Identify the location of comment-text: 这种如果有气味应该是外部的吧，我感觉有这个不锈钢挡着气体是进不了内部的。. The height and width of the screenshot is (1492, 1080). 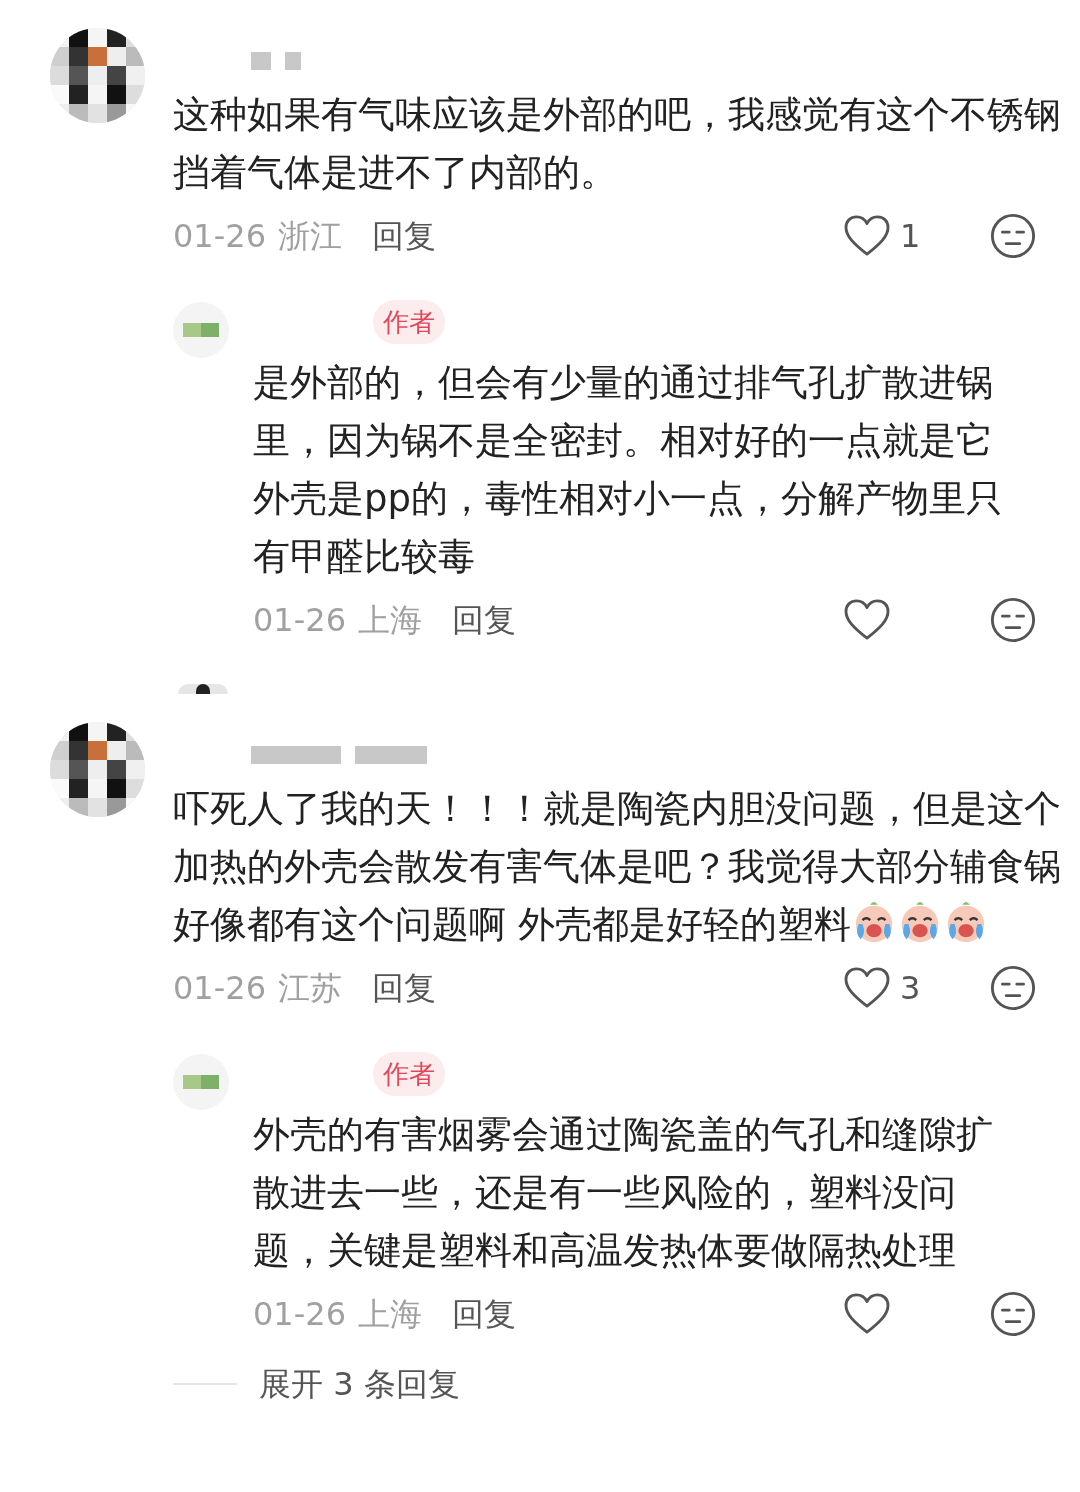
(617, 144).